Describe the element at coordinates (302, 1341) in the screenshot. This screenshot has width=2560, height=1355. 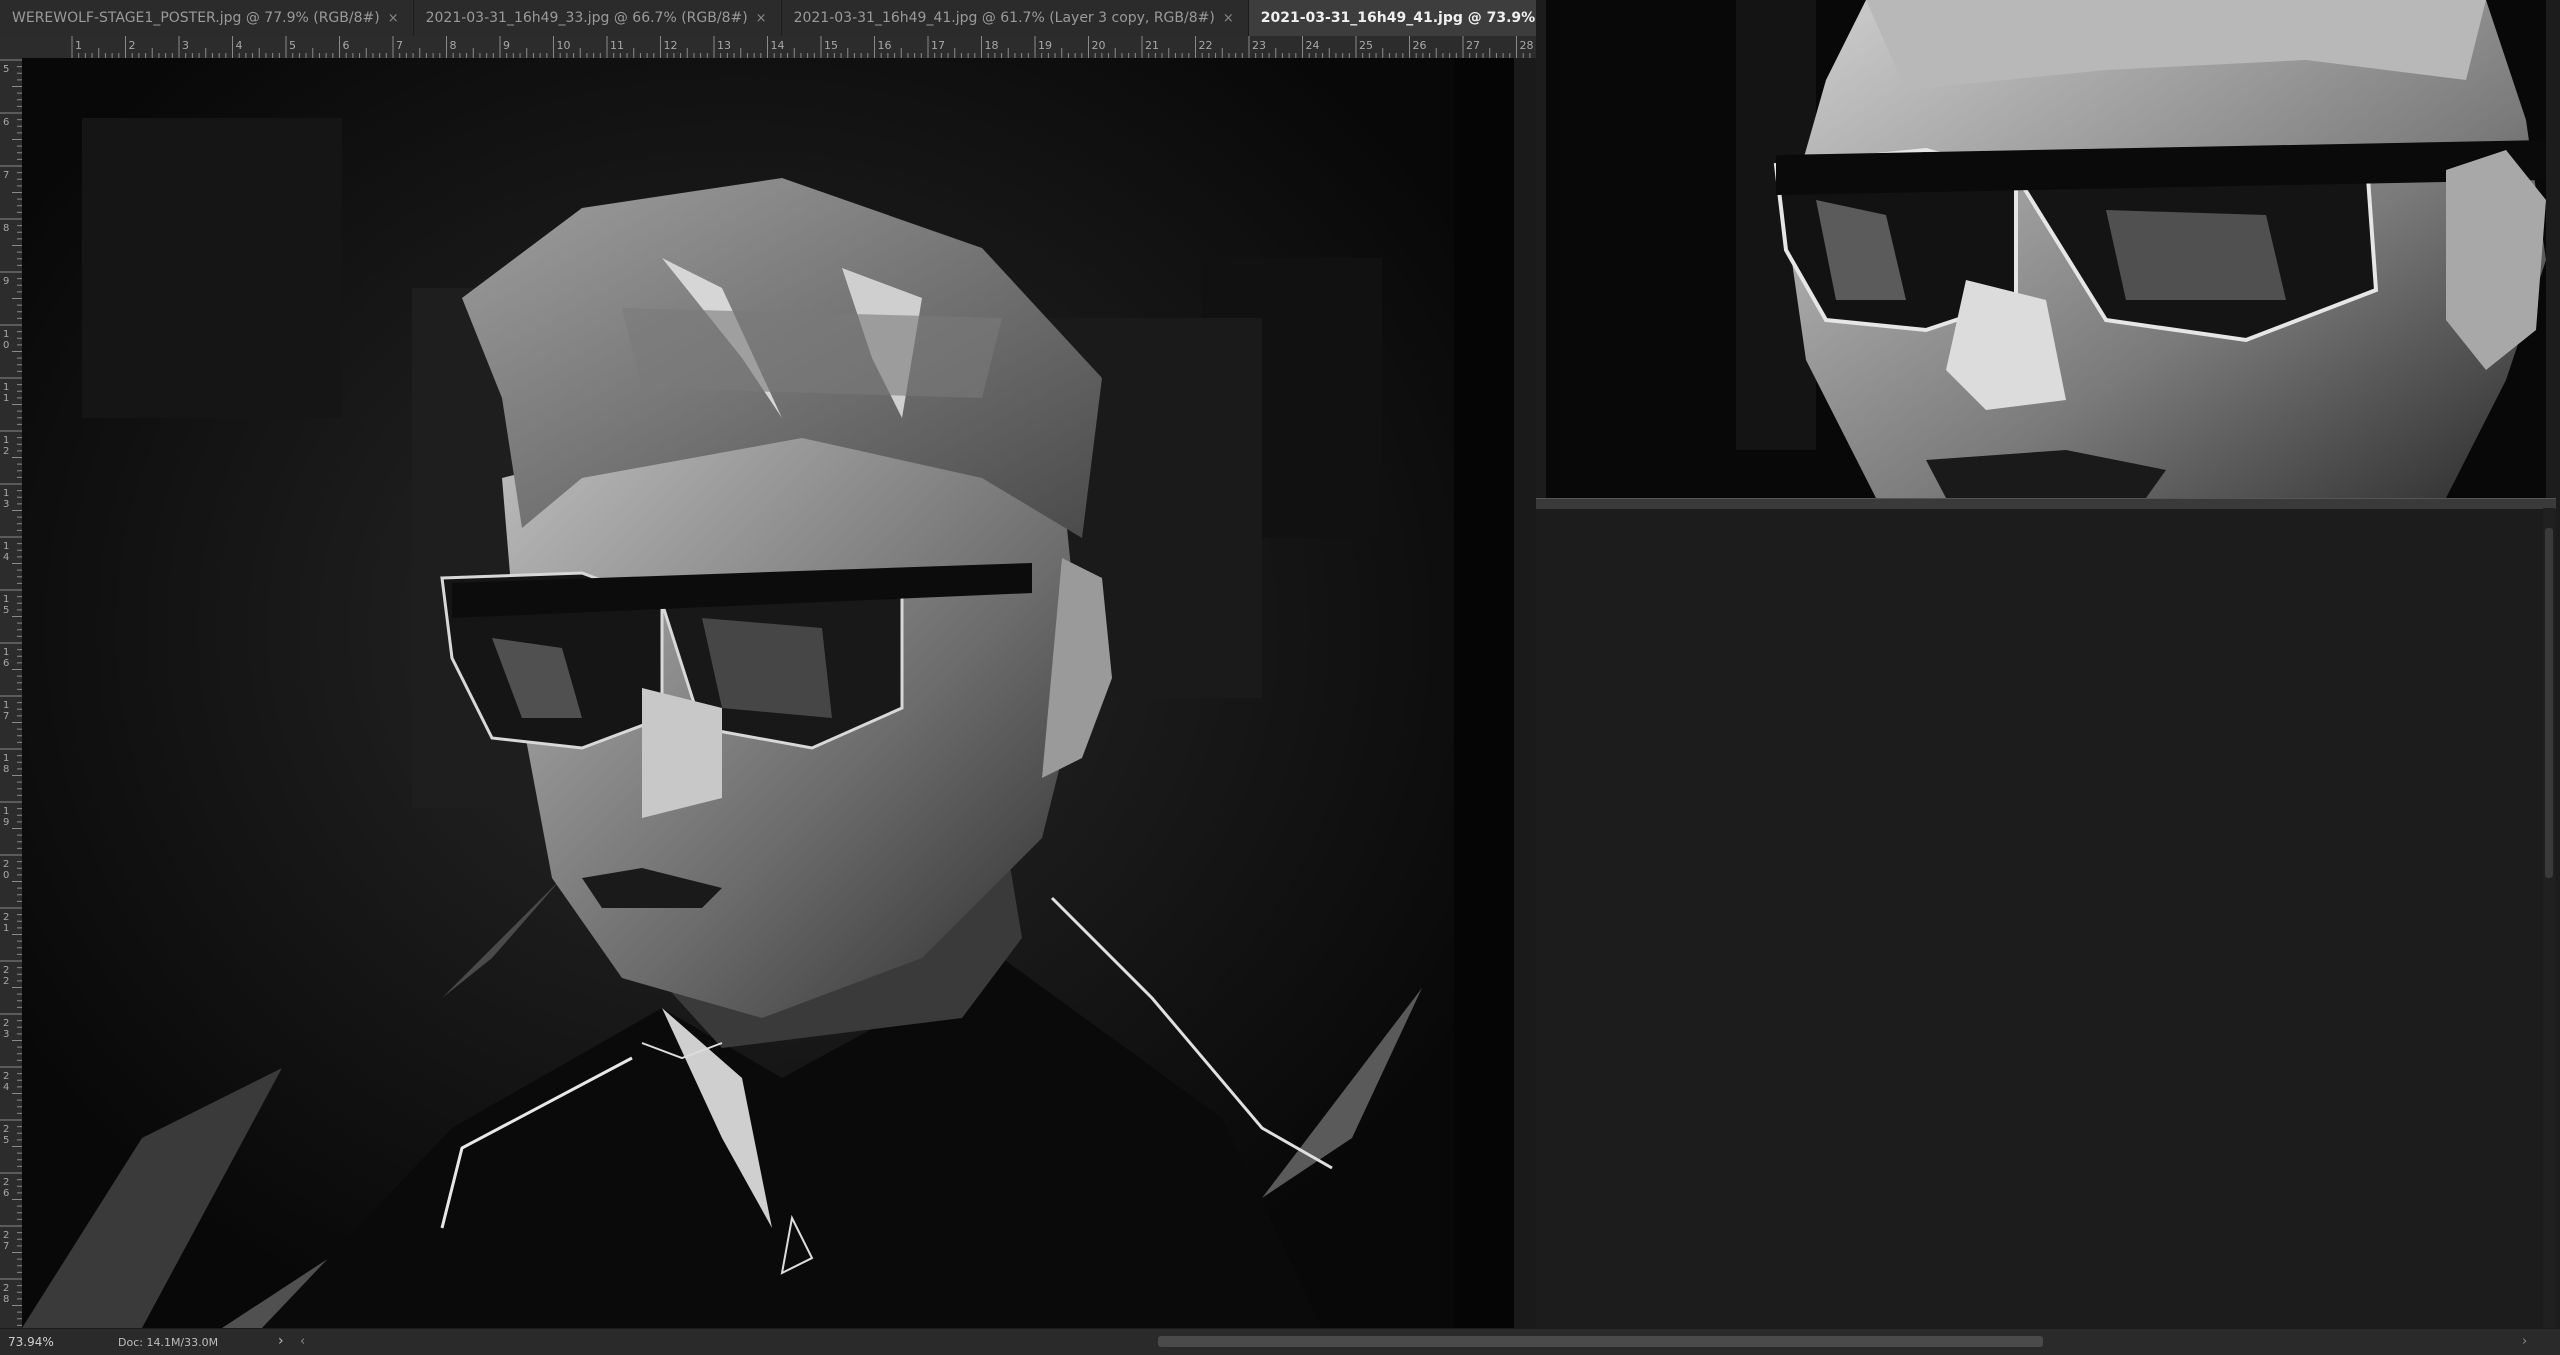
I see `scroll-left-icon: ‹` at that location.